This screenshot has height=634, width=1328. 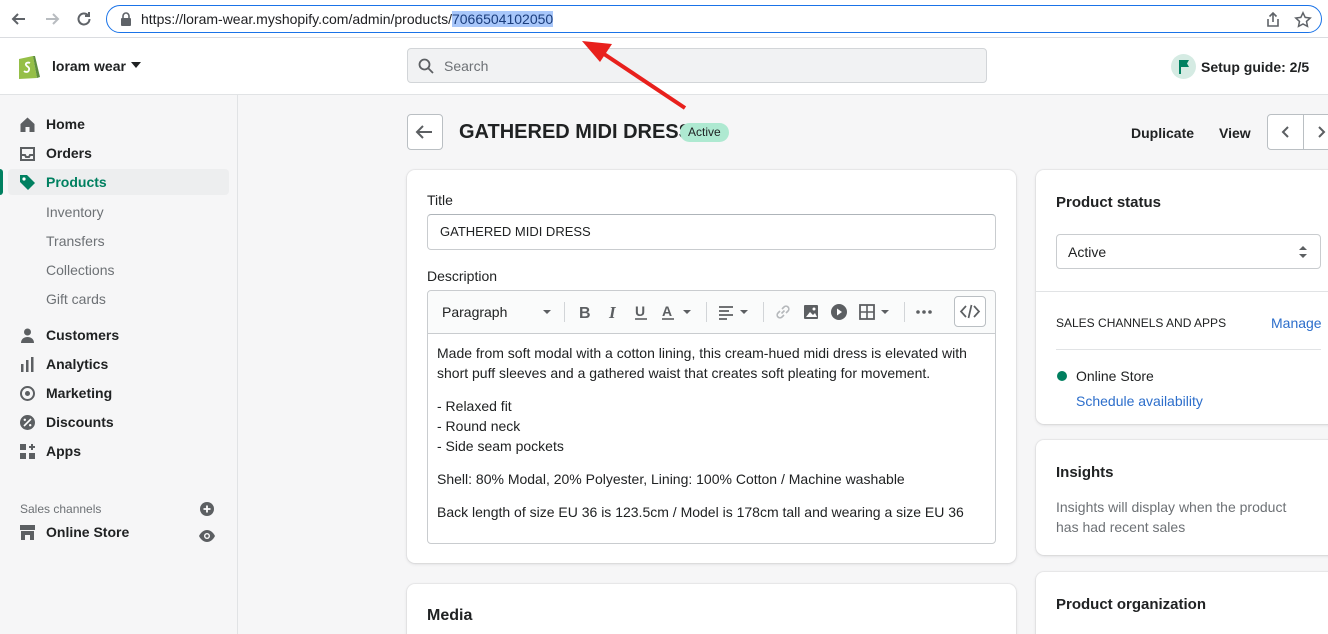 I want to click on bold-icon: B, so click(x=584, y=312).